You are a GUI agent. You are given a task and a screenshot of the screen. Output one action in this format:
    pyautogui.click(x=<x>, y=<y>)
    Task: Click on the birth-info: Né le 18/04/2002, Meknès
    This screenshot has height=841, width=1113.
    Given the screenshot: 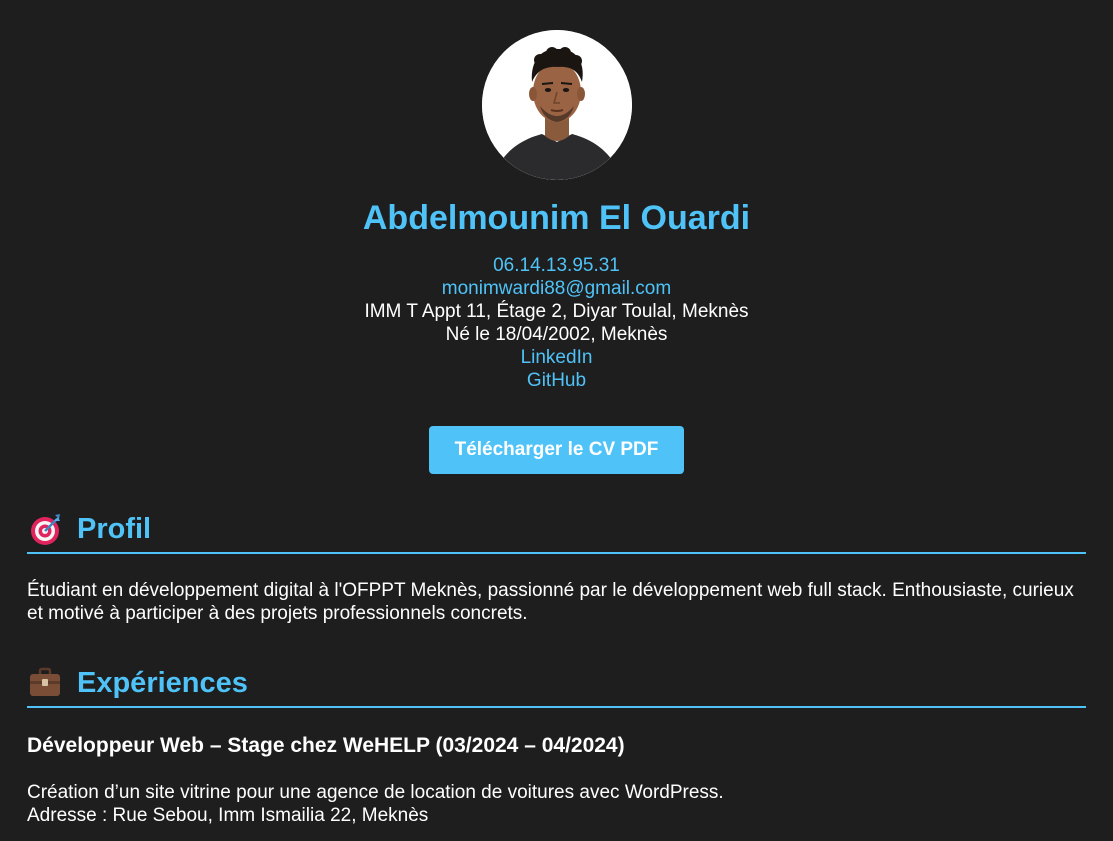 What is the action you would take?
    pyautogui.click(x=556, y=334)
    